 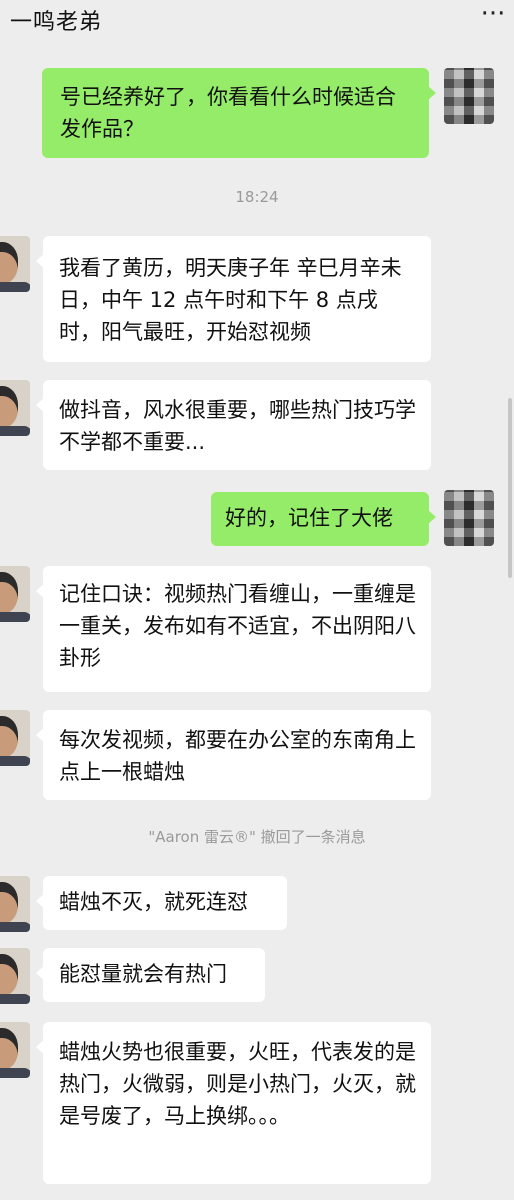 I want to click on message-bubble-outgoing: 号已经养好了，你看看什么时候适合发作品？, so click(x=239, y=113).